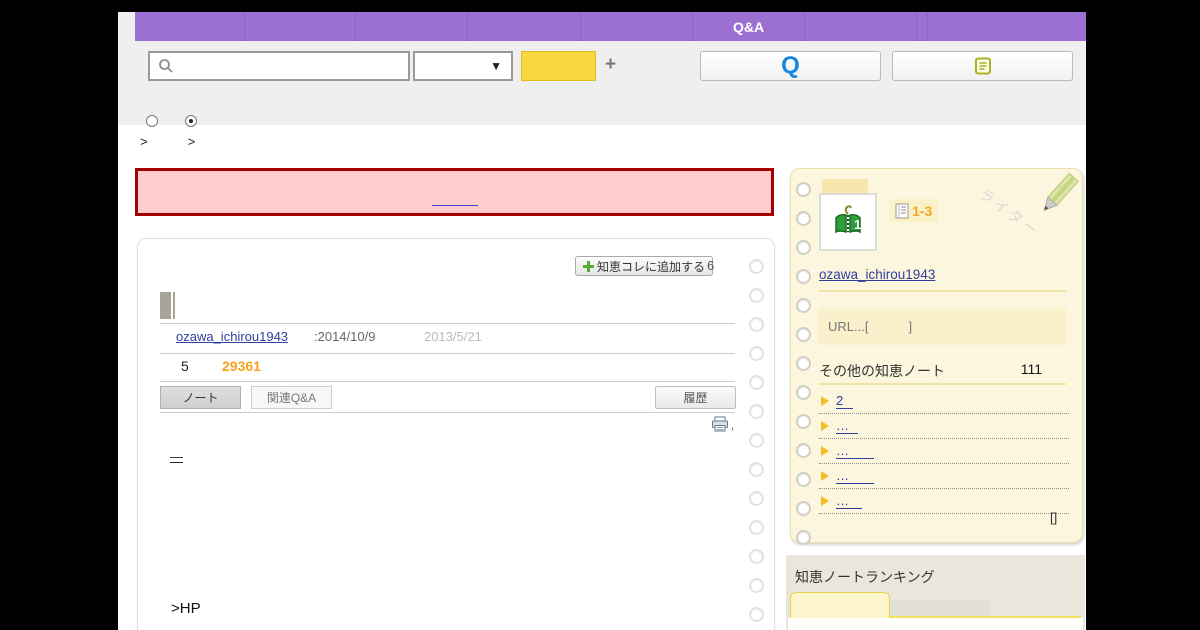 The width and height of the screenshot is (1200, 630). What do you see at coordinates (454, 200) in the screenshot?
I see `alert-link` at bounding box center [454, 200].